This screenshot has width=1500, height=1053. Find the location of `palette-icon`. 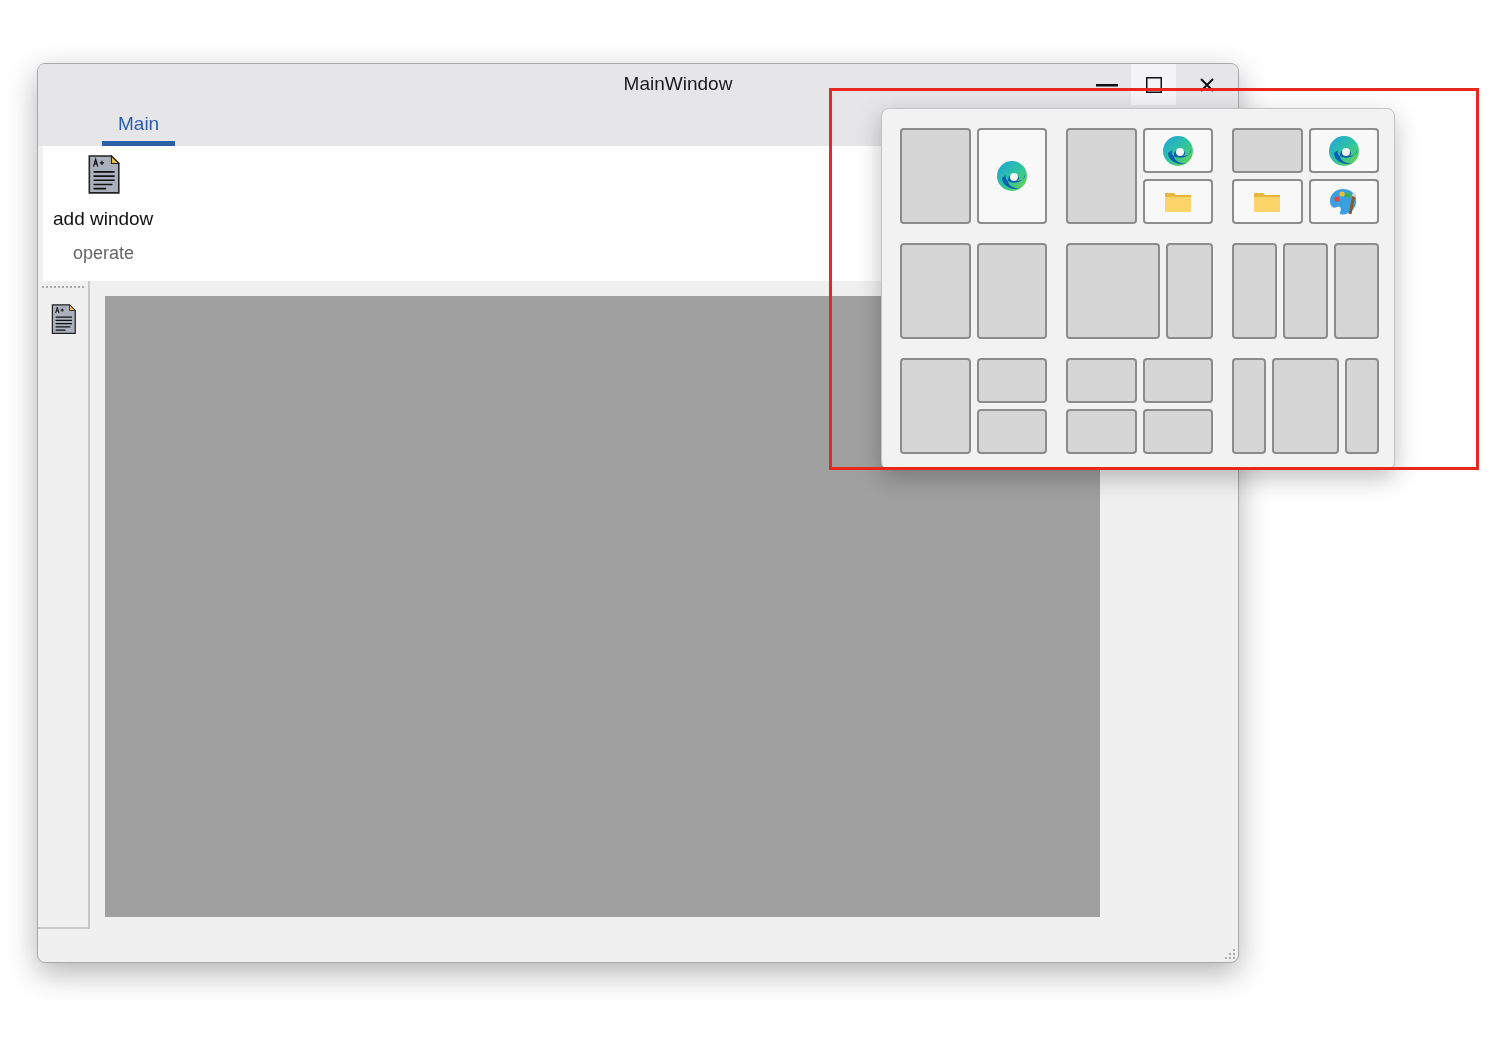

palette-icon is located at coordinates (1343, 201).